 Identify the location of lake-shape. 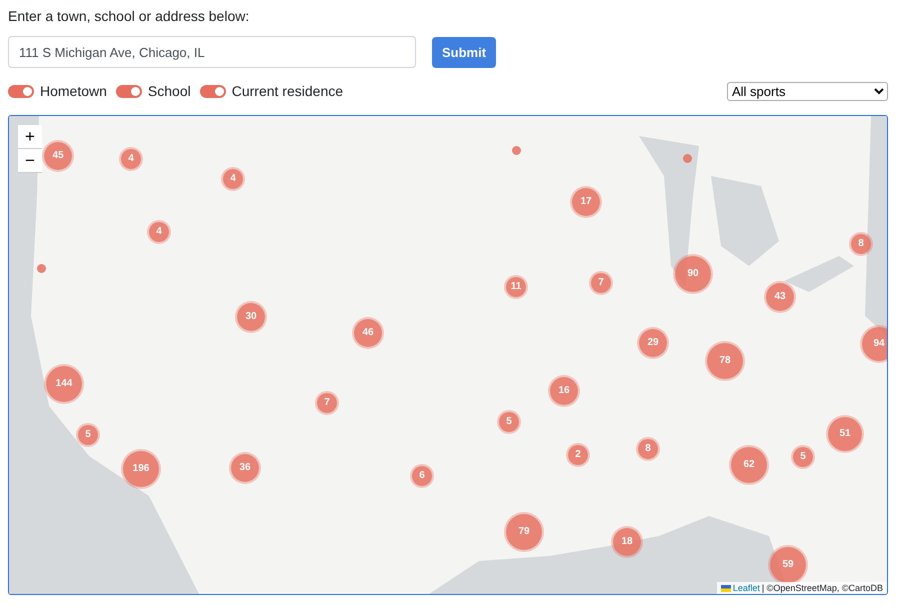
(819, 274).